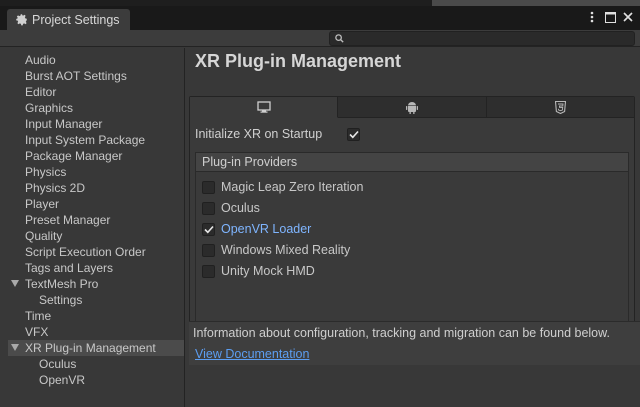  I want to click on sidebar-item-time: Time, so click(96, 316).